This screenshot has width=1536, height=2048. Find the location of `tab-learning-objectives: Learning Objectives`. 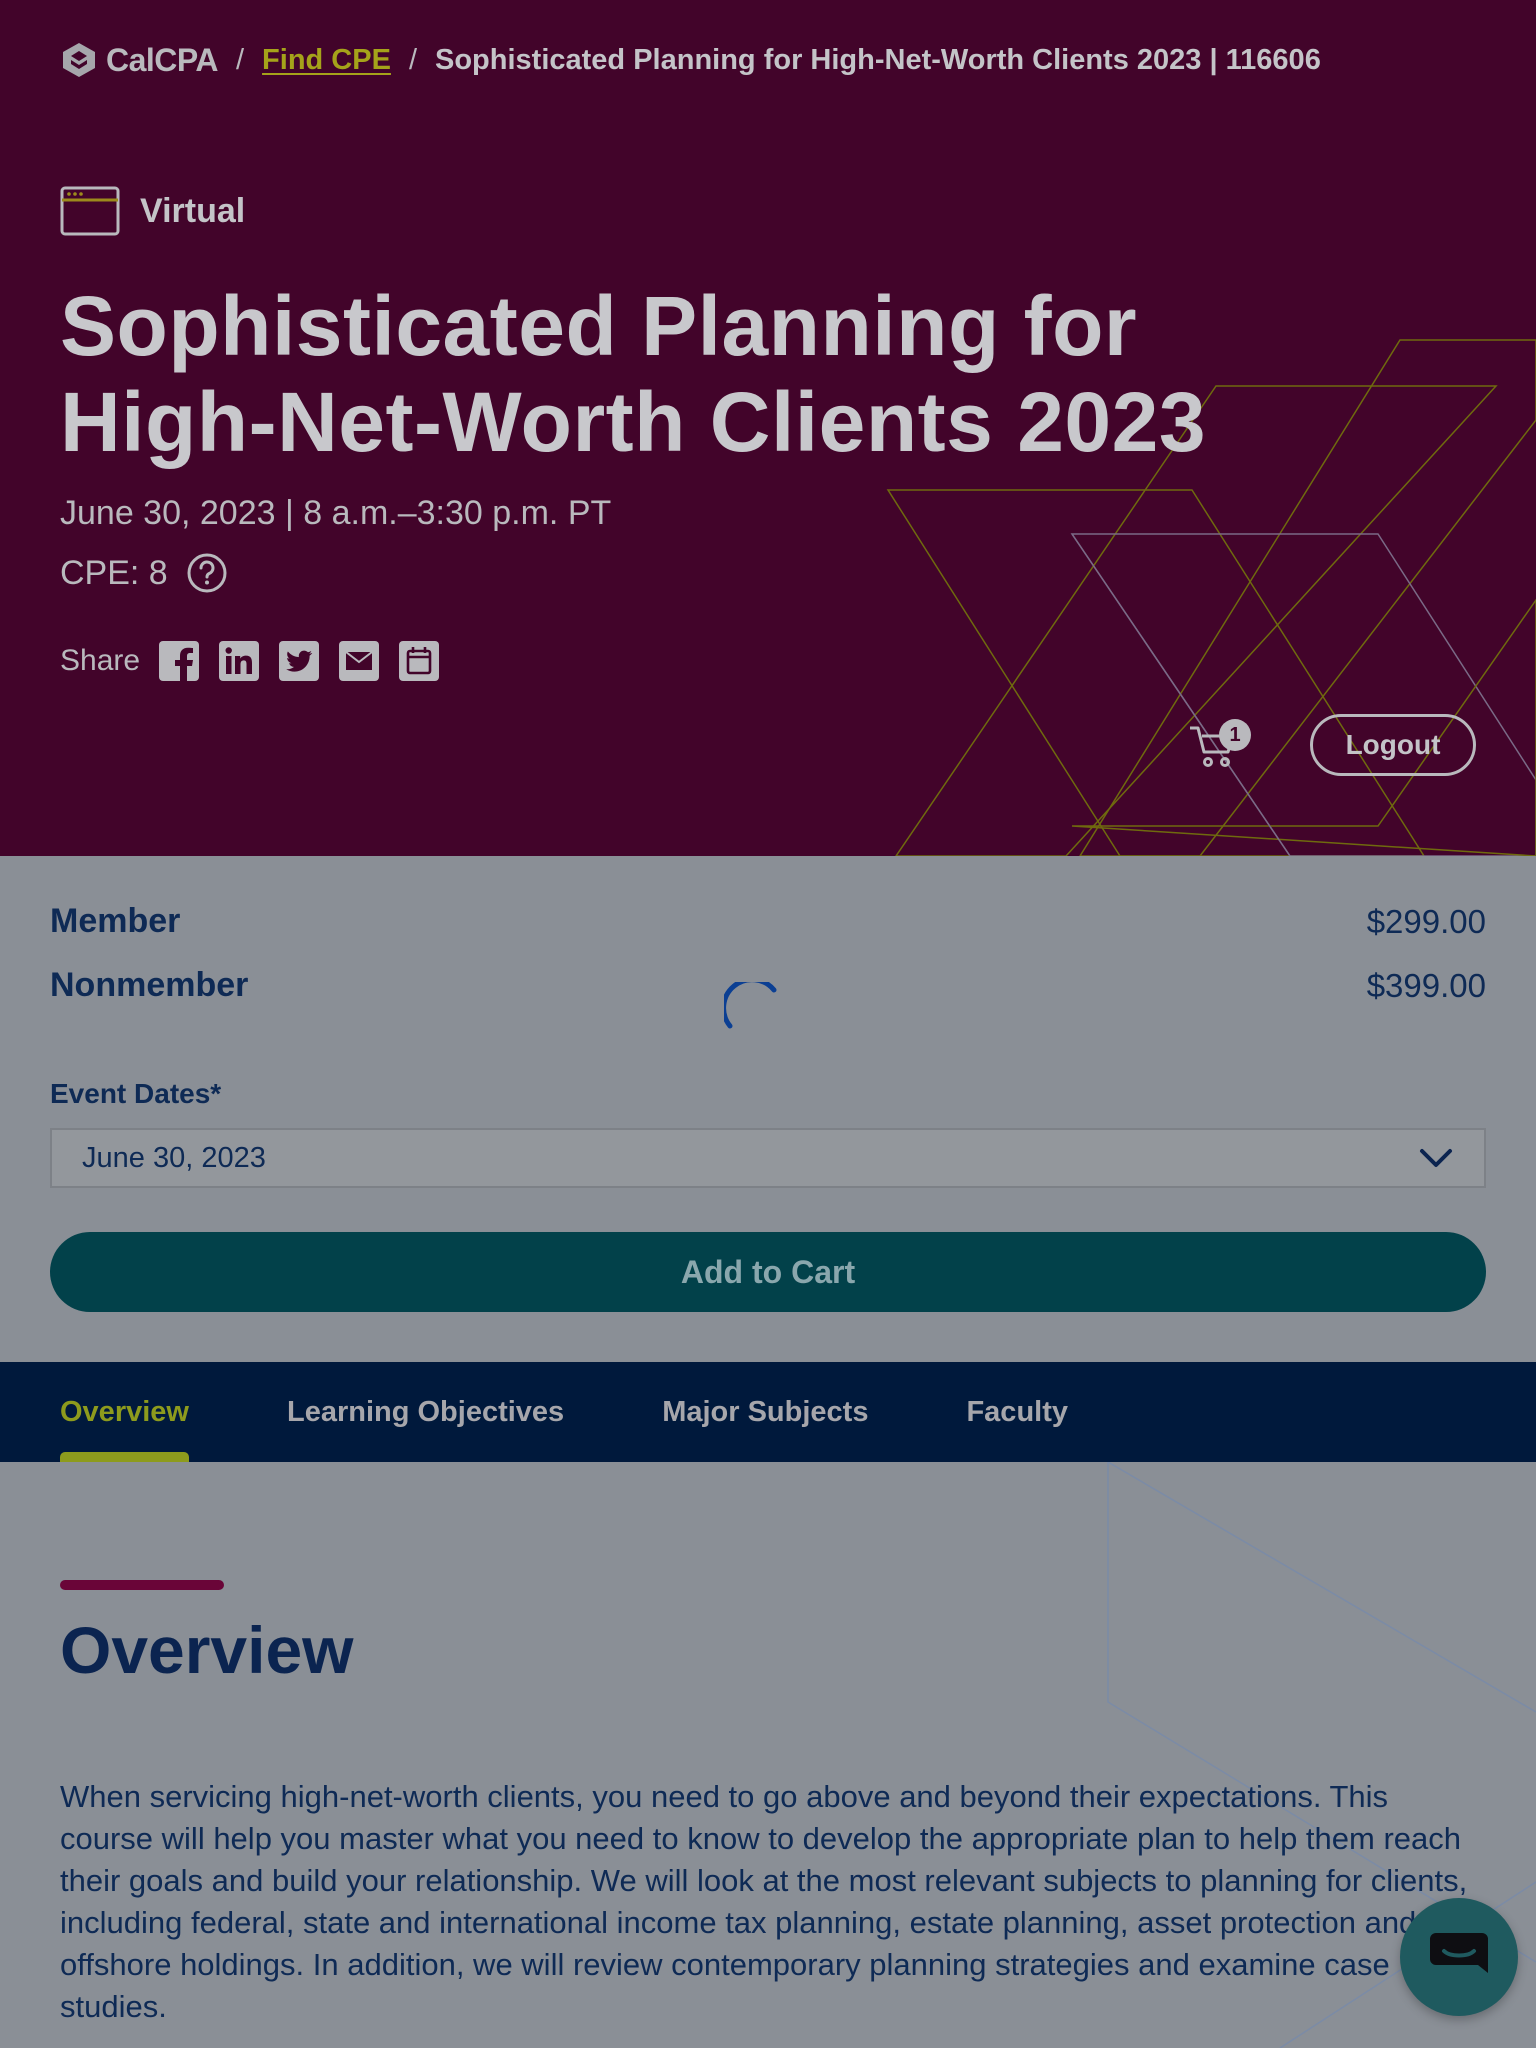

tab-learning-objectives: Learning Objectives is located at coordinates (425, 1412).